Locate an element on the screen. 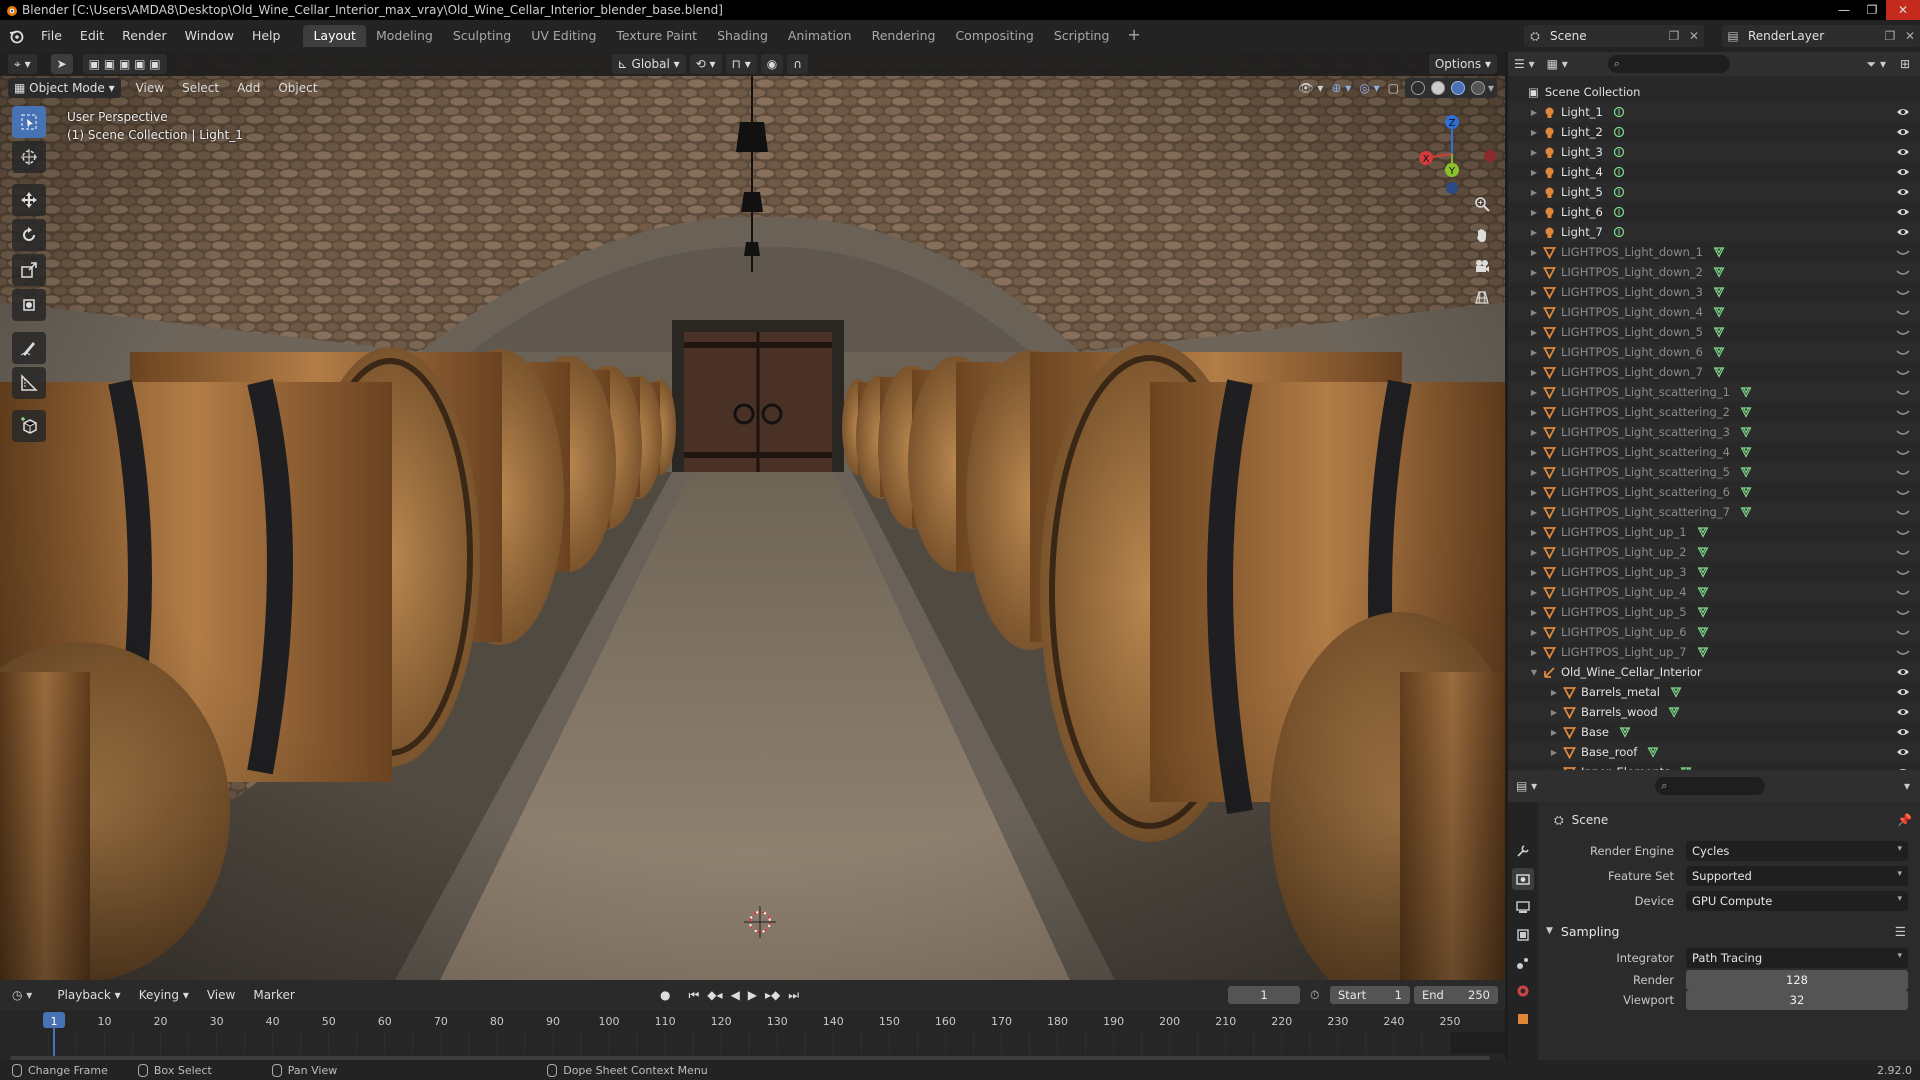 The height and width of the screenshot is (1080, 1920). annotate-tool-icon is located at coordinates (29, 348).